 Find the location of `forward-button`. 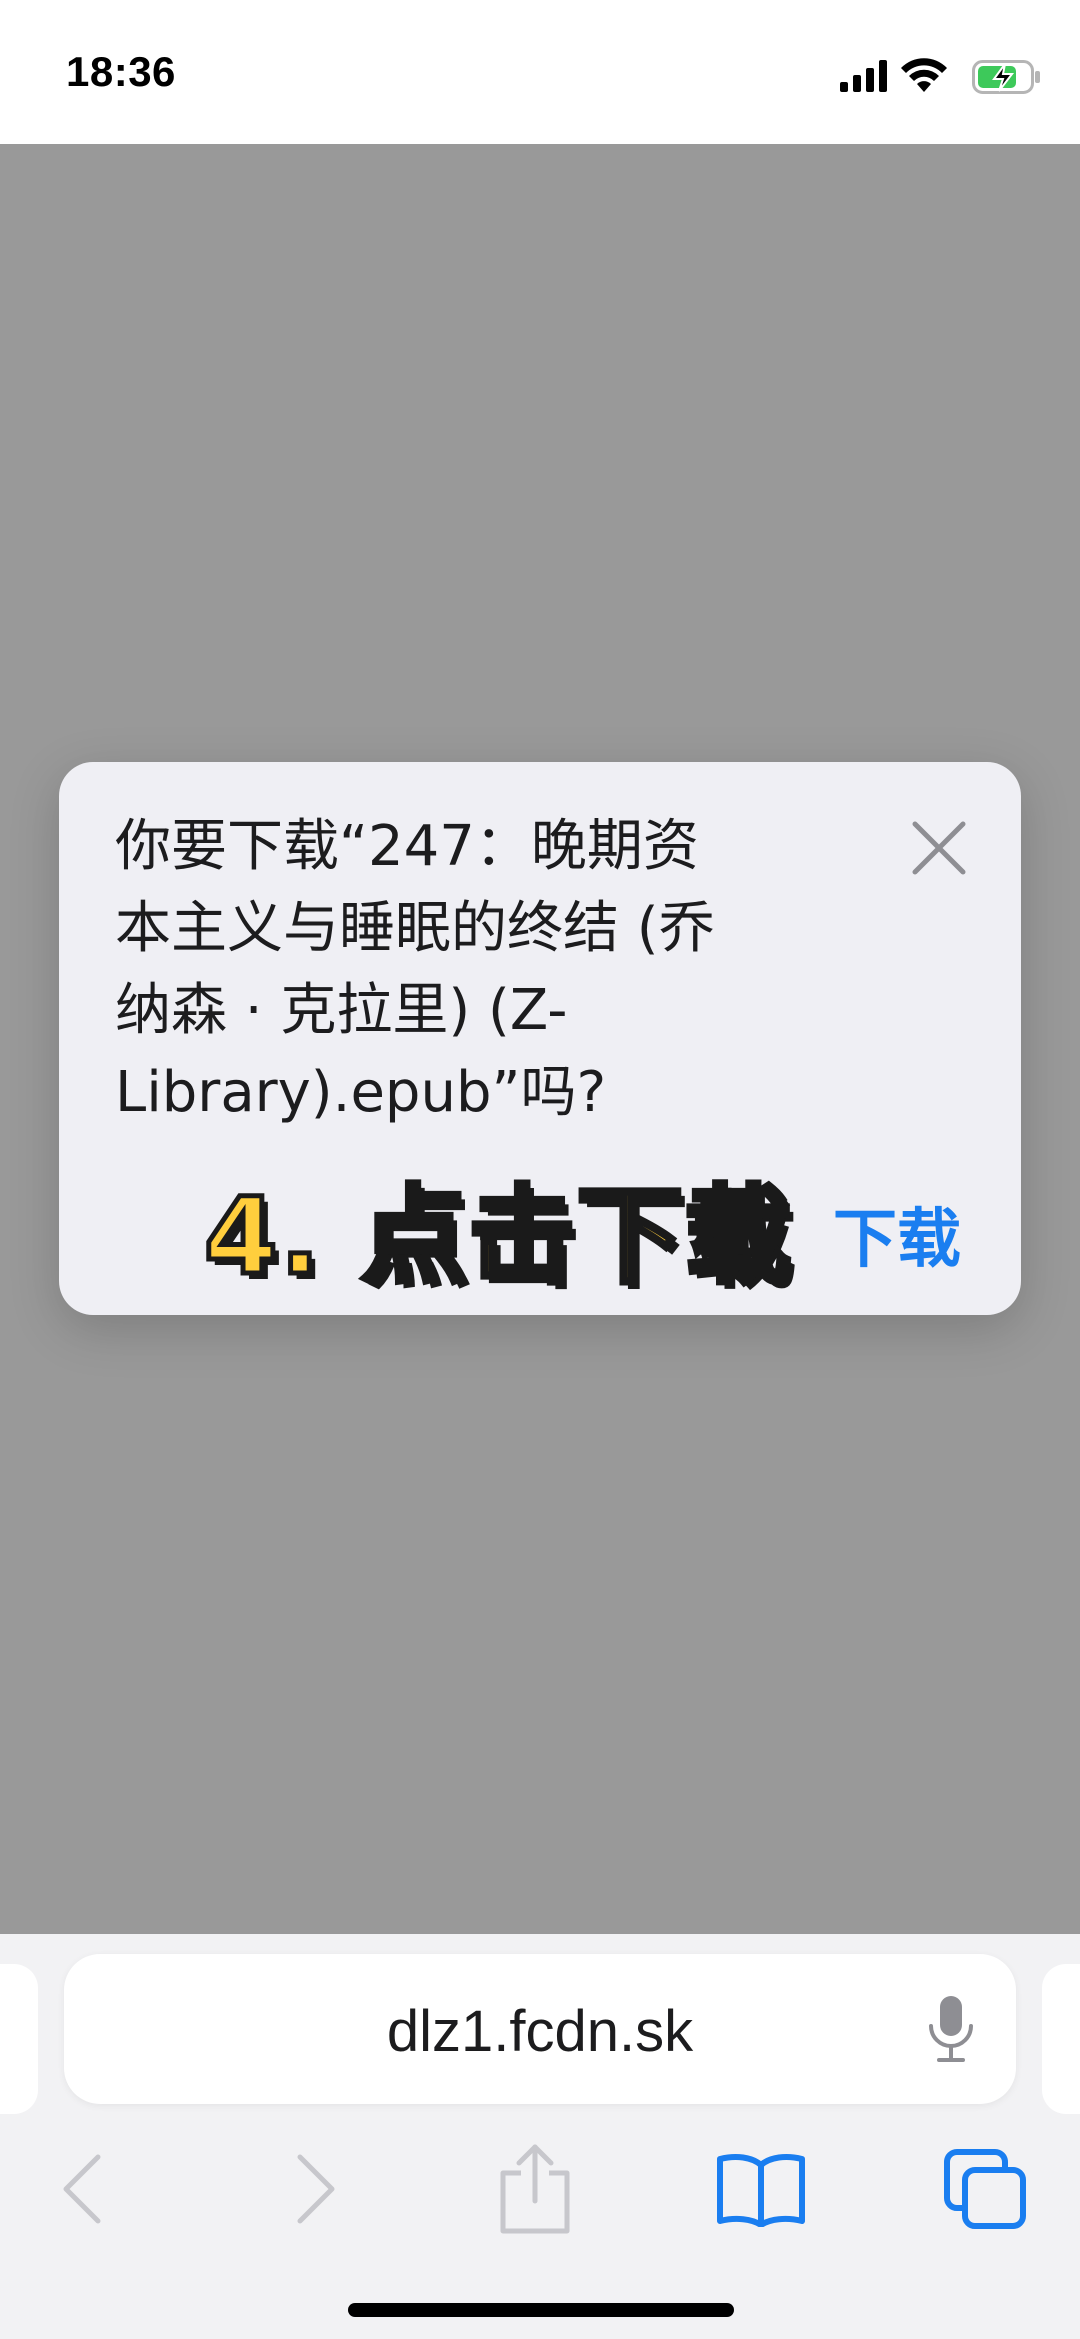

forward-button is located at coordinates (315, 2189).